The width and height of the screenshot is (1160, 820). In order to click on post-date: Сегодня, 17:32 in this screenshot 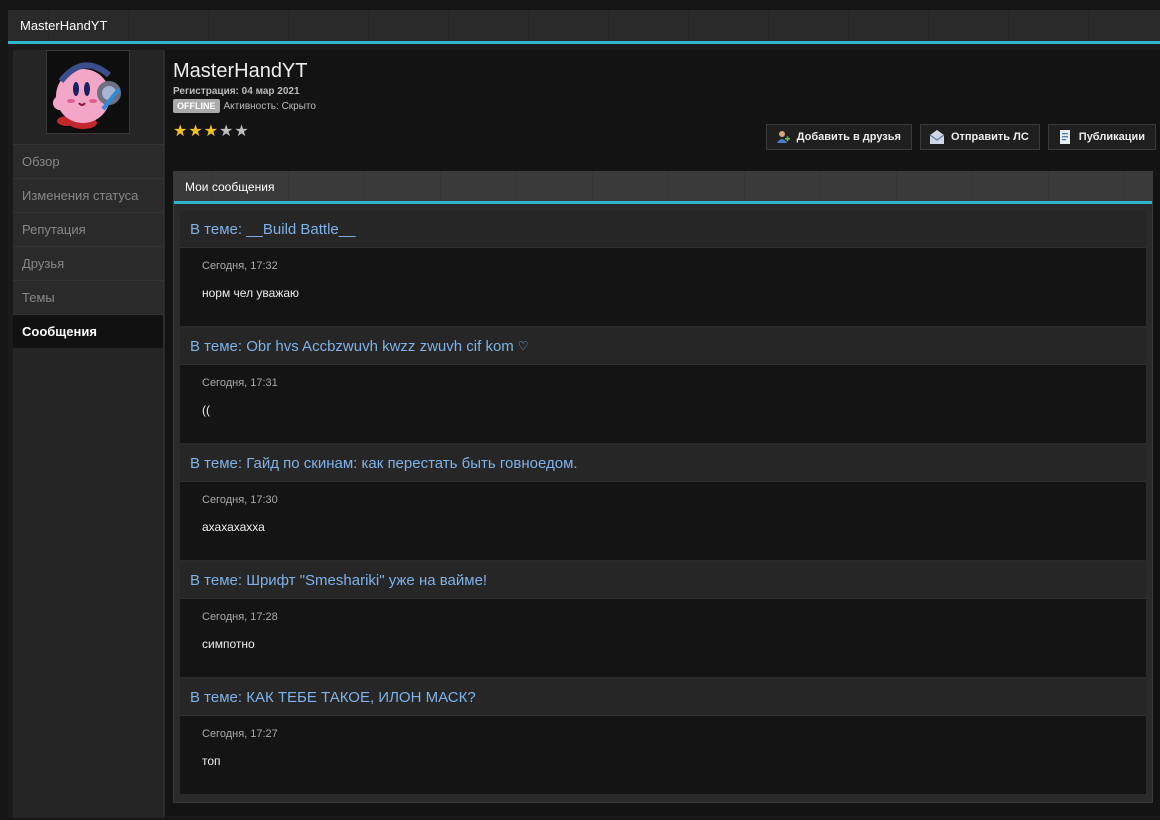, I will do `click(240, 266)`.